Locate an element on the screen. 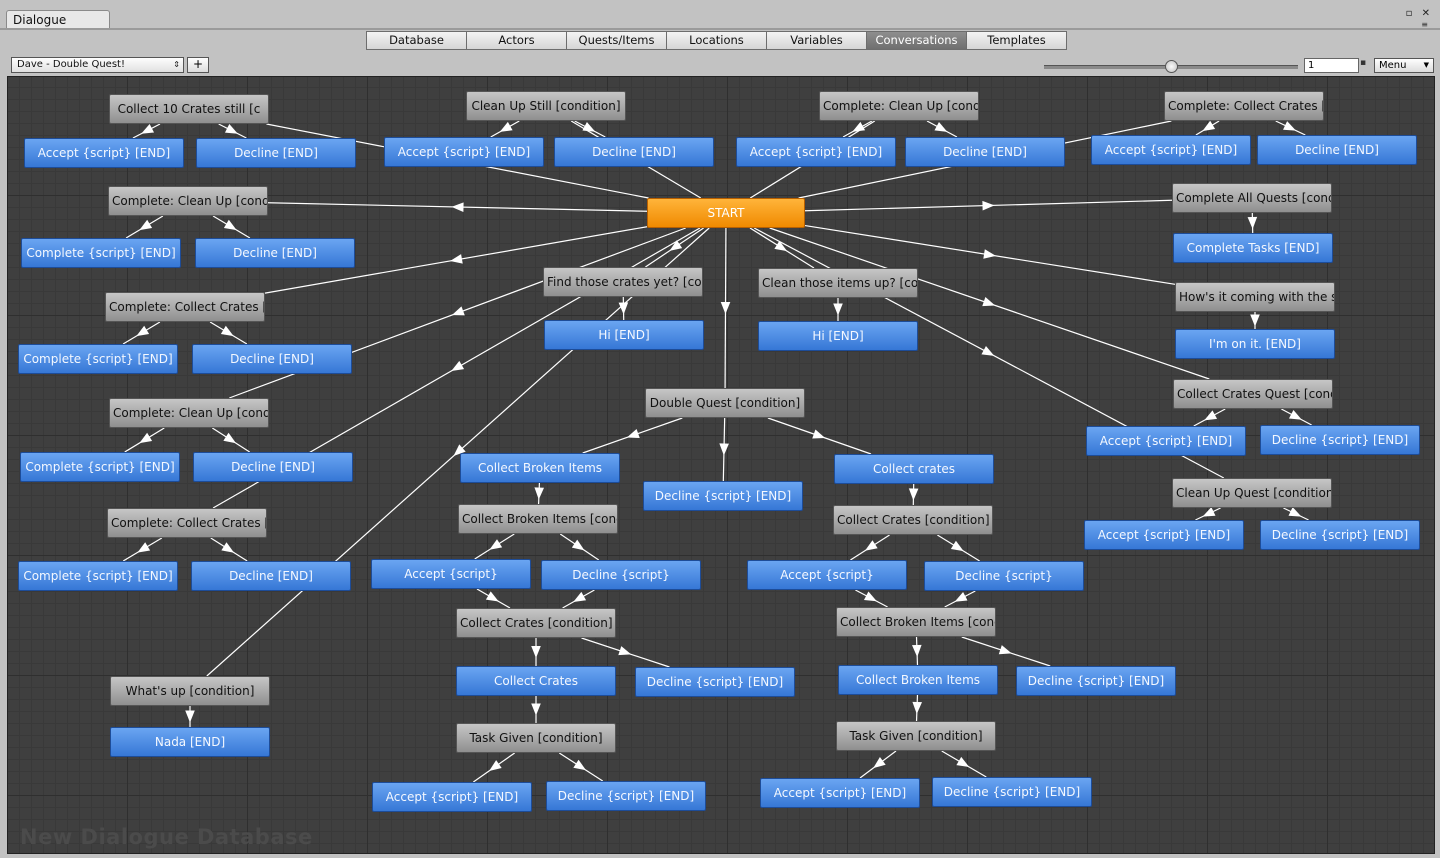 The width and height of the screenshot is (1440, 858). updown-arrows-icon: ⇕ is located at coordinates (176, 64).